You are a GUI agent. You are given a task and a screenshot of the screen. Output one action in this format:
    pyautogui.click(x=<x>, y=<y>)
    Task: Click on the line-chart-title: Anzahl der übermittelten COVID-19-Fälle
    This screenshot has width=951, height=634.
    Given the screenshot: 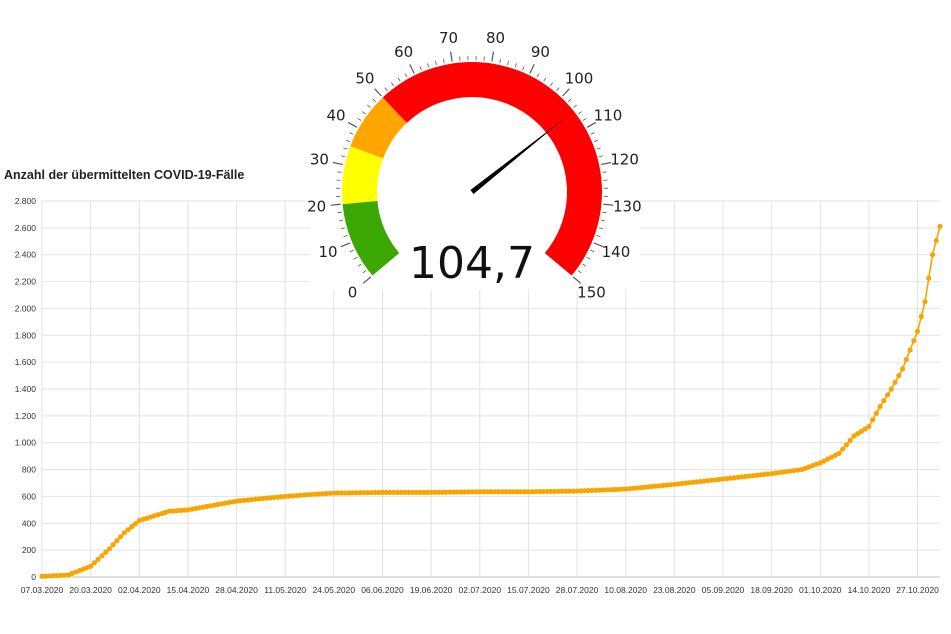 What is the action you would take?
    pyautogui.click(x=124, y=175)
    